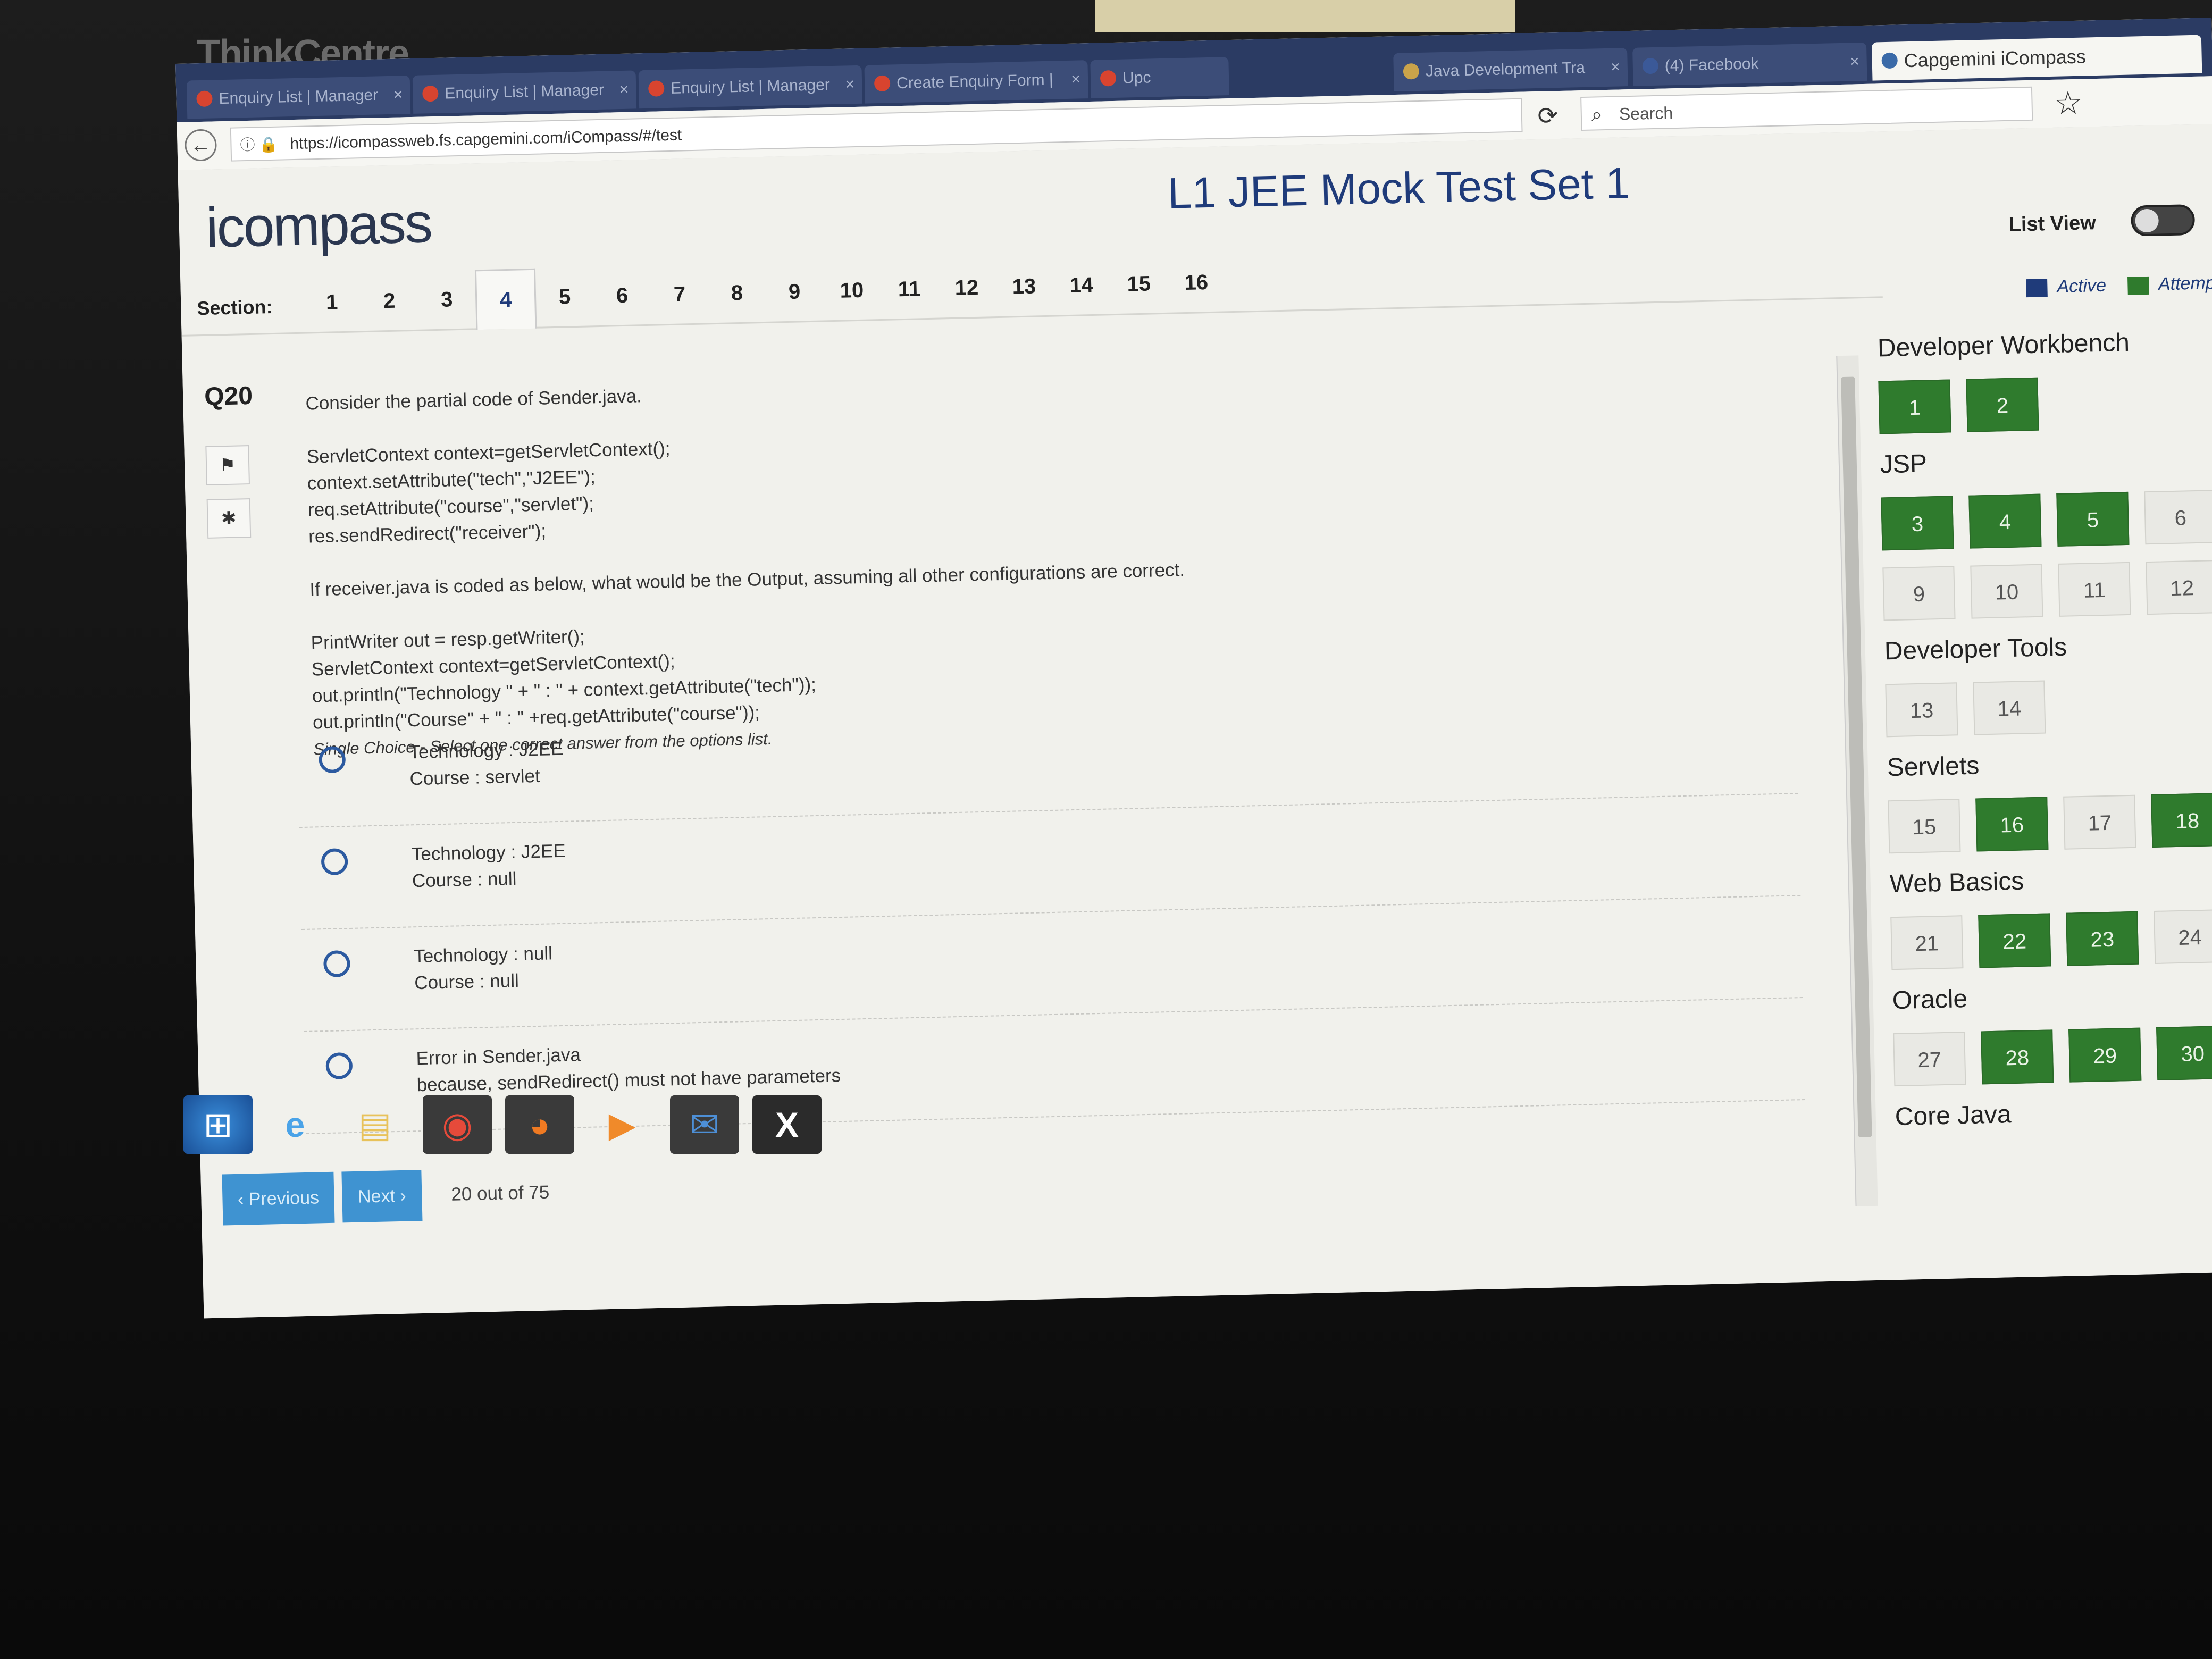 This screenshot has width=2212, height=1659. I want to click on legend-swatch, so click(2037, 288).